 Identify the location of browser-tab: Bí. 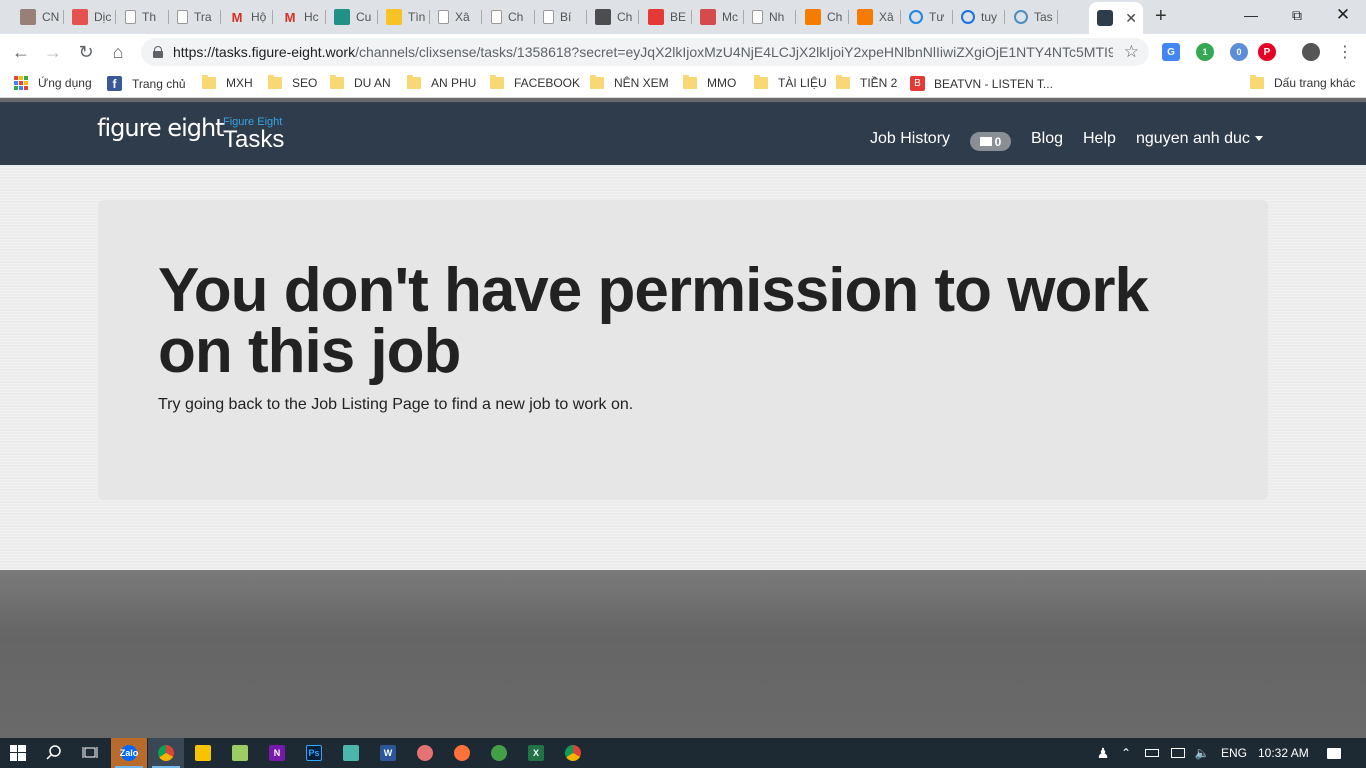
(561, 17).